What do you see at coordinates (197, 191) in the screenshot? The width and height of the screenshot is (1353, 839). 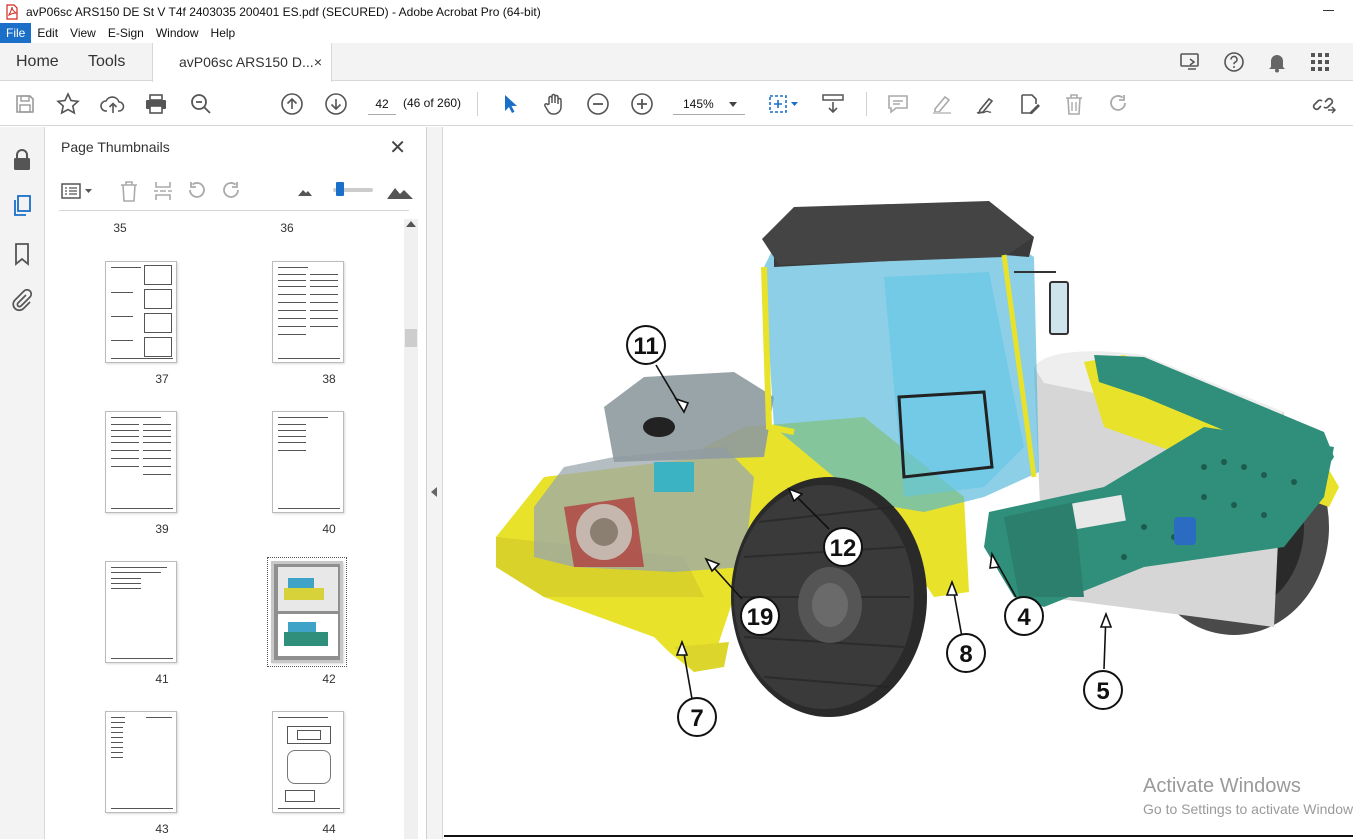 I see `rotate-left-icon` at bounding box center [197, 191].